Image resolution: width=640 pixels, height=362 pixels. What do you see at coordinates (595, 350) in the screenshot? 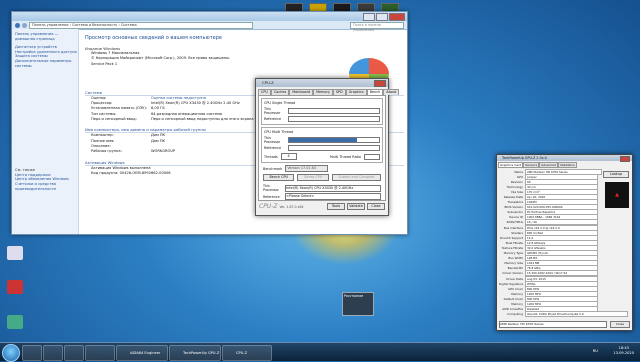
I see `language-indicator: RU` at bounding box center [595, 350].